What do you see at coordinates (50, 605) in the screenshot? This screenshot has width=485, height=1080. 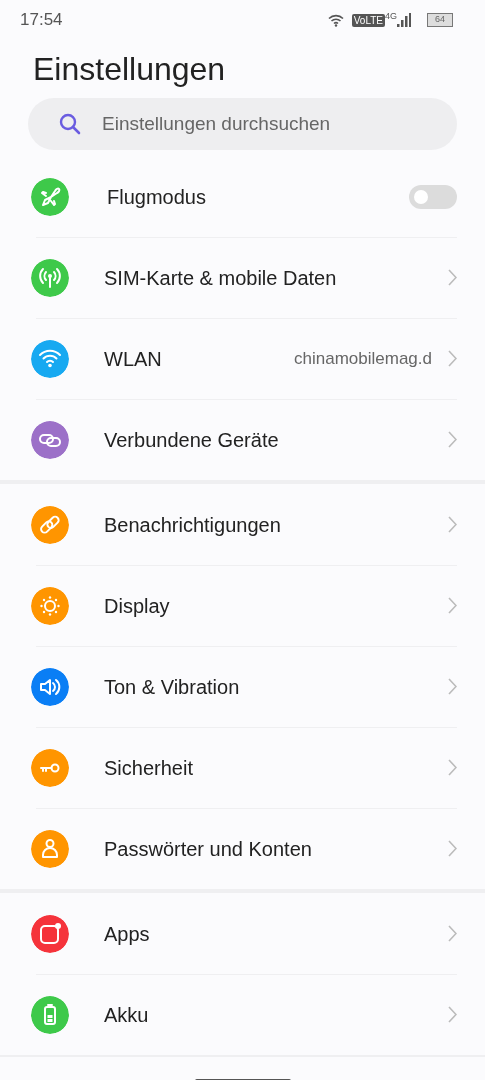 I see `sun-icon` at bounding box center [50, 605].